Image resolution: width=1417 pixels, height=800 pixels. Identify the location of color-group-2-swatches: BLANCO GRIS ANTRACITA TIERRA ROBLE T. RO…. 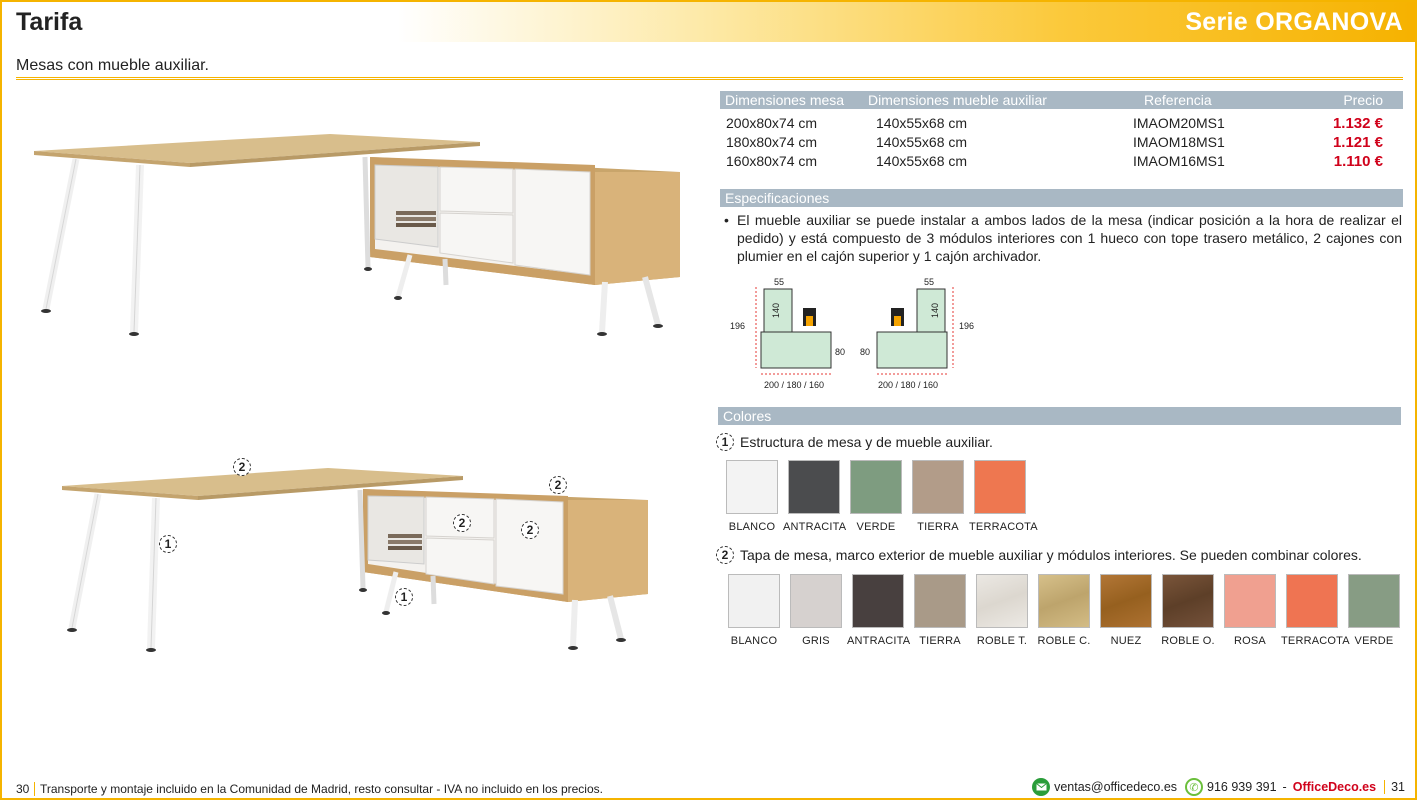
(1064, 610).